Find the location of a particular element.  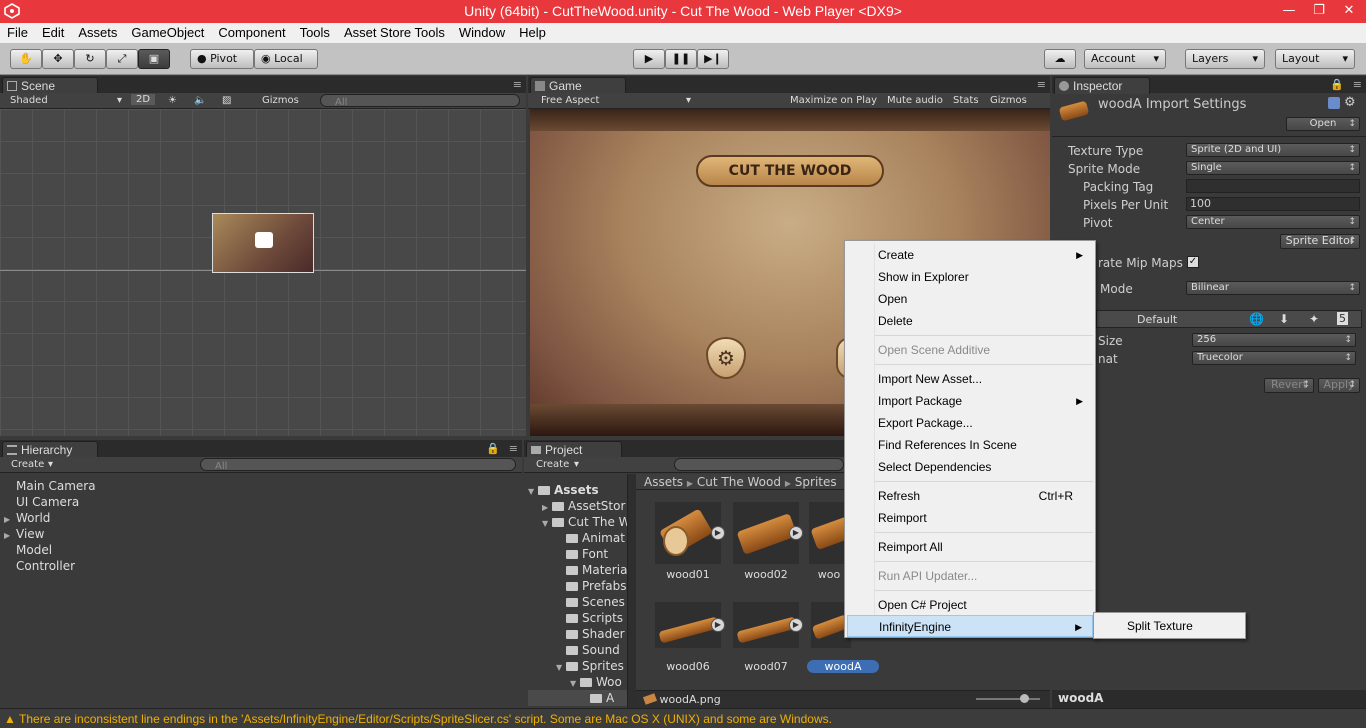

folder-shader: Shader is located at coordinates (577, 634).